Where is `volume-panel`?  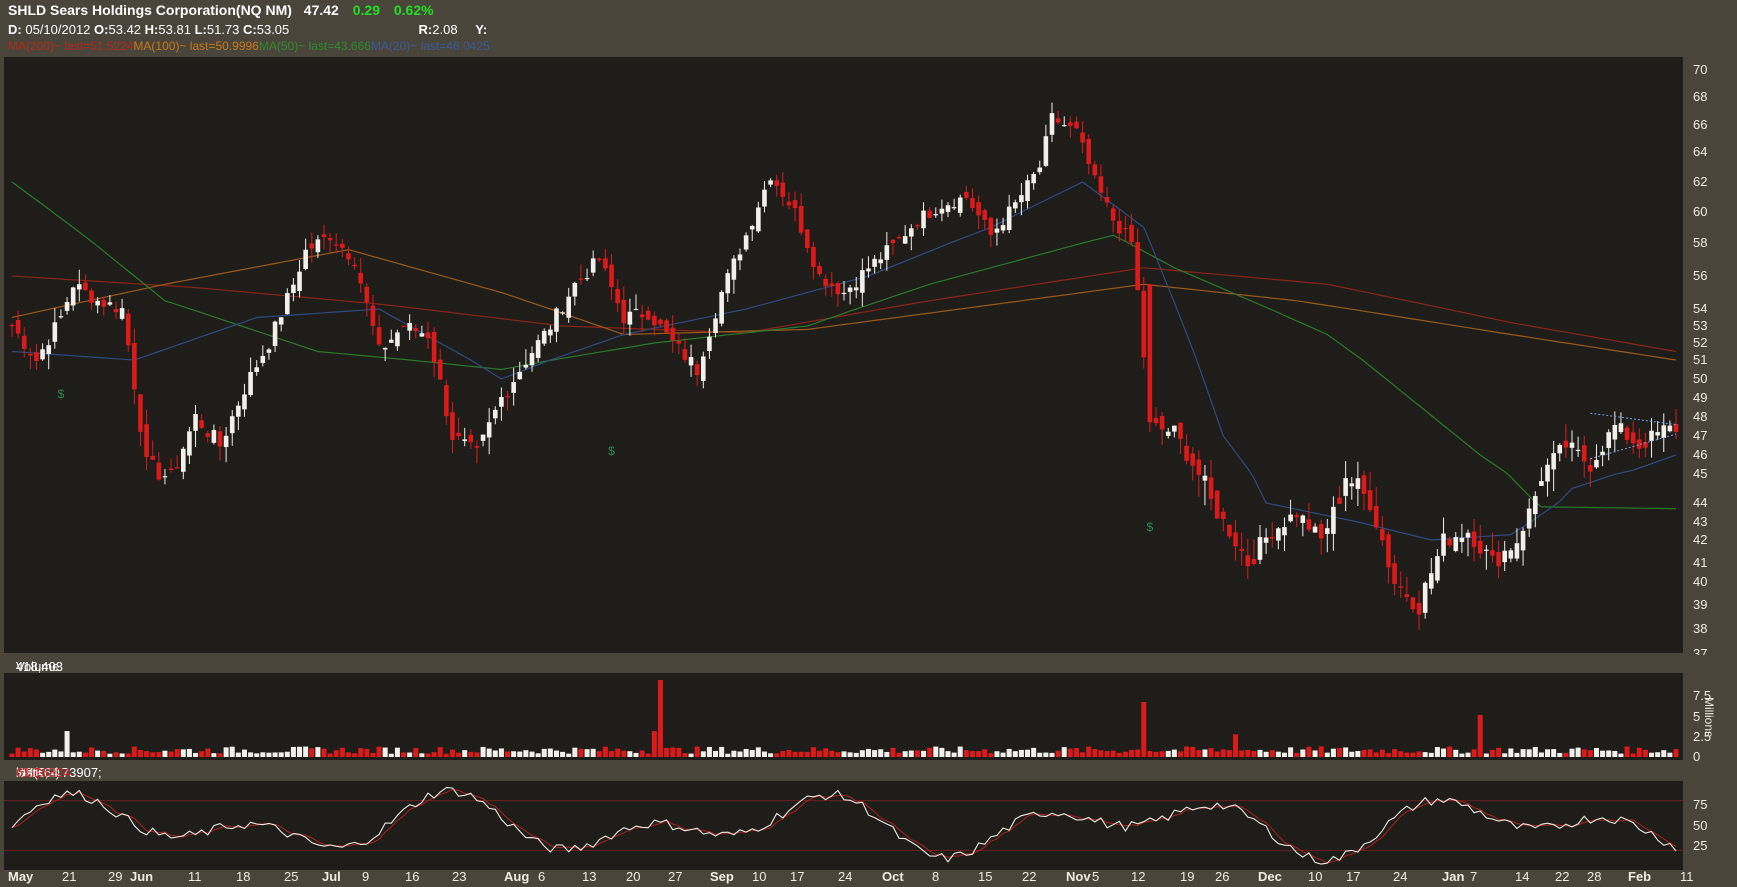
volume-panel is located at coordinates (843, 716).